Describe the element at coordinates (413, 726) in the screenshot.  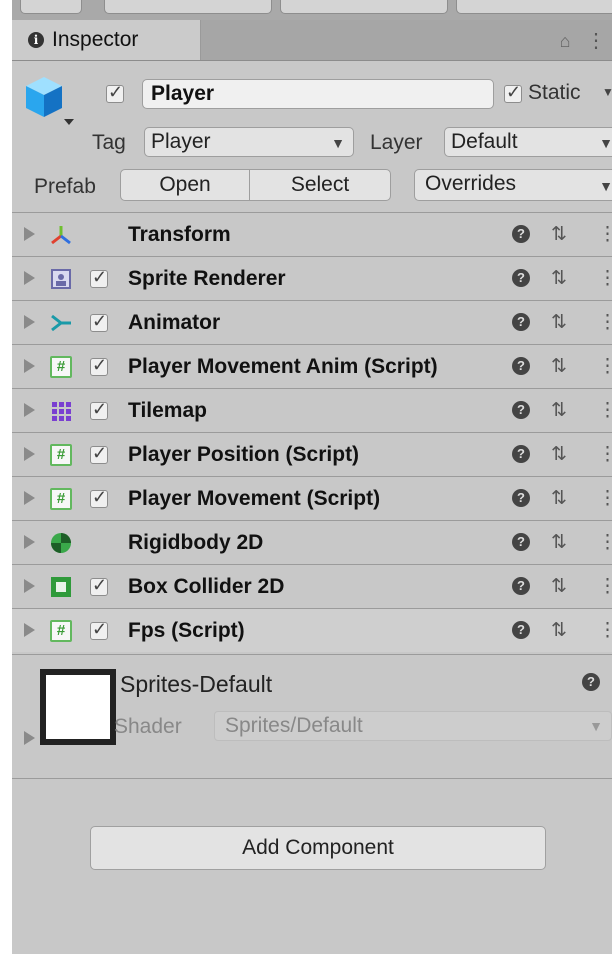
I see `shader-dropdown: Sprites/Default ▼` at that location.